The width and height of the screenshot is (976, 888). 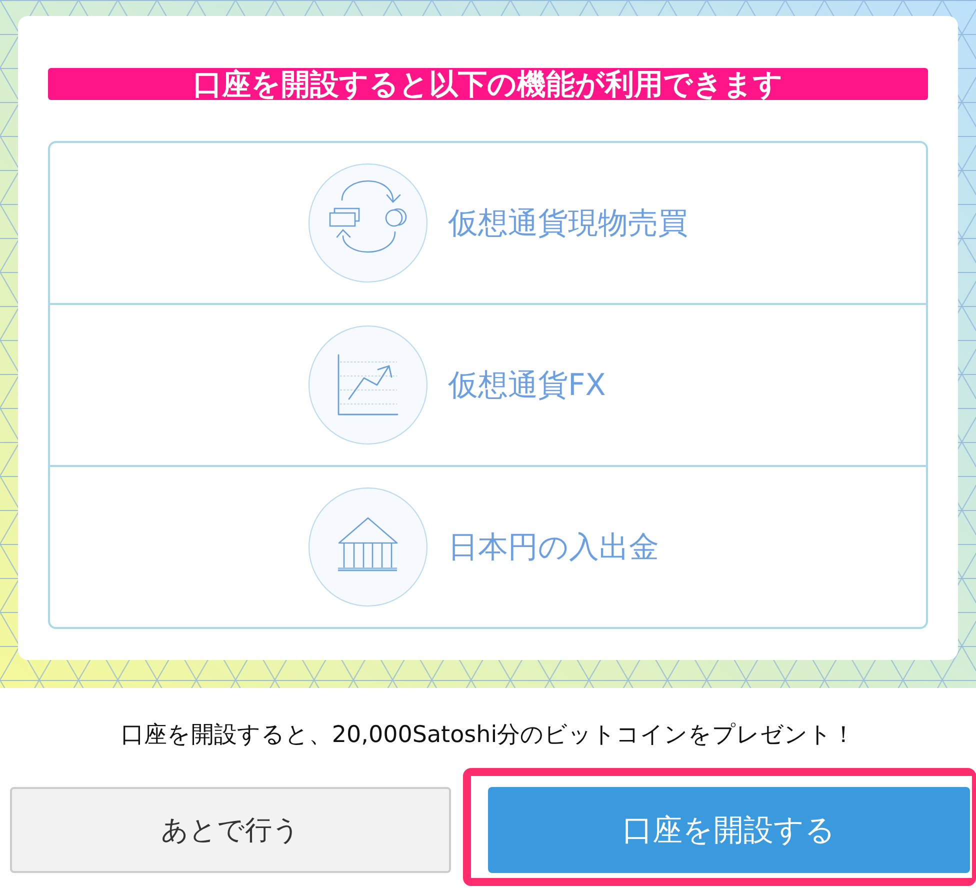 I want to click on later-button: あとで行う, so click(x=230, y=830).